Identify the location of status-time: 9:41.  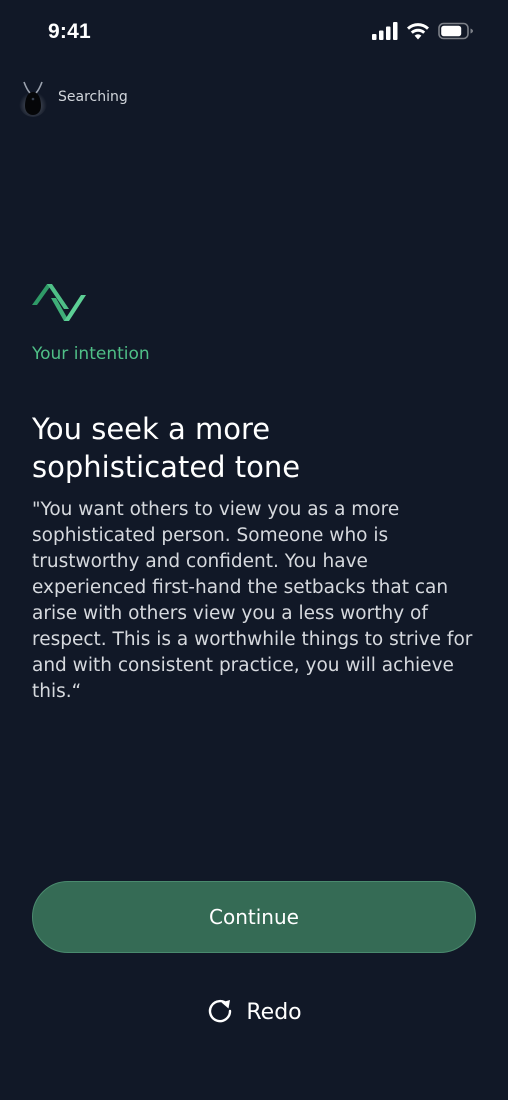
(69, 31).